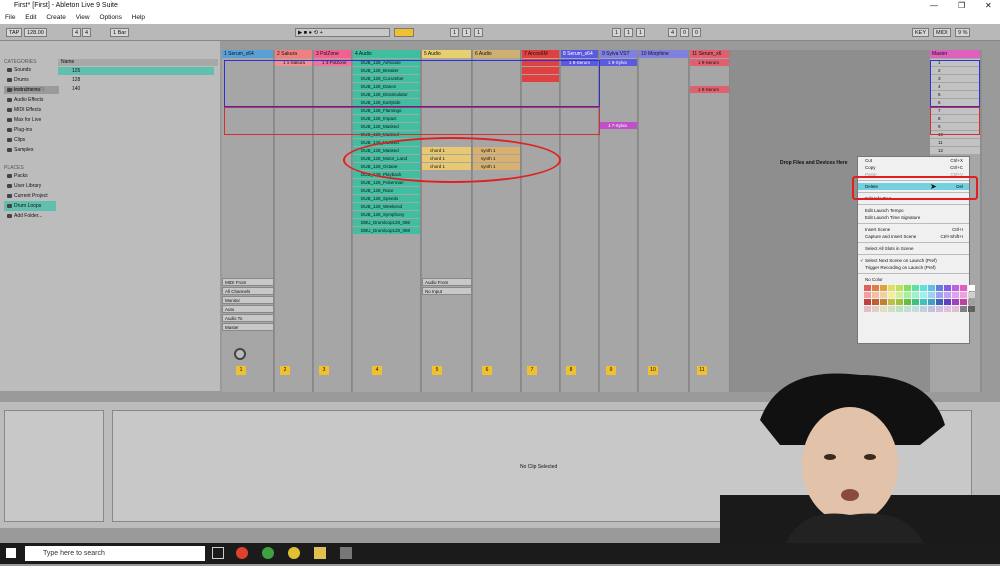 The image size is (1000, 566). What do you see at coordinates (685, 32) in the screenshot?
I see `loop-length-beat: 0` at bounding box center [685, 32].